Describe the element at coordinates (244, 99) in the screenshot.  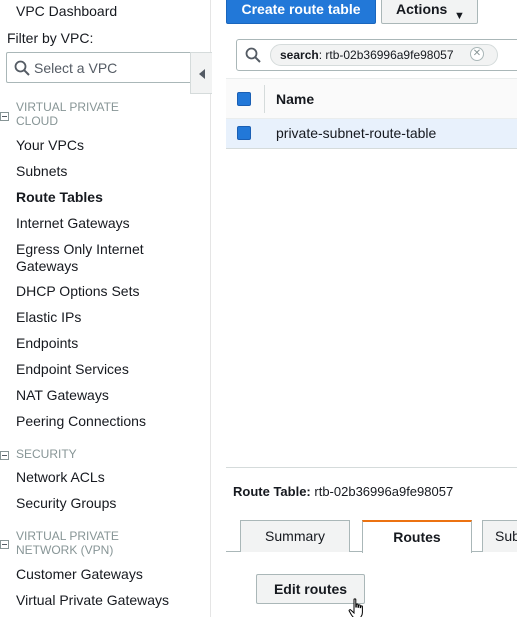
I see `select-all-checkbox` at that location.